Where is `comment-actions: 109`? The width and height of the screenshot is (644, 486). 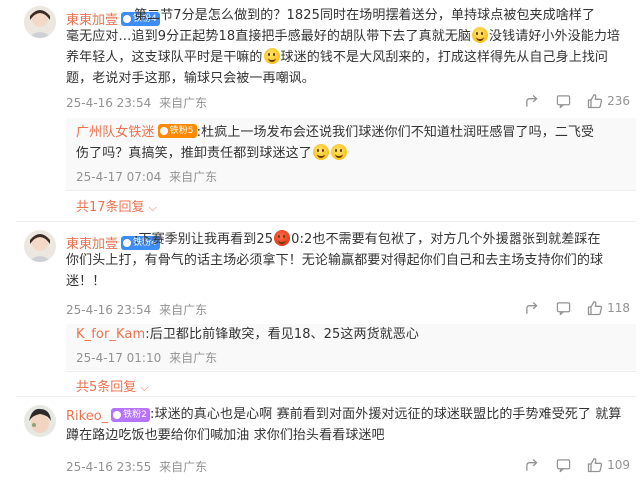 comment-actions: 109 is located at coordinates (569, 465).